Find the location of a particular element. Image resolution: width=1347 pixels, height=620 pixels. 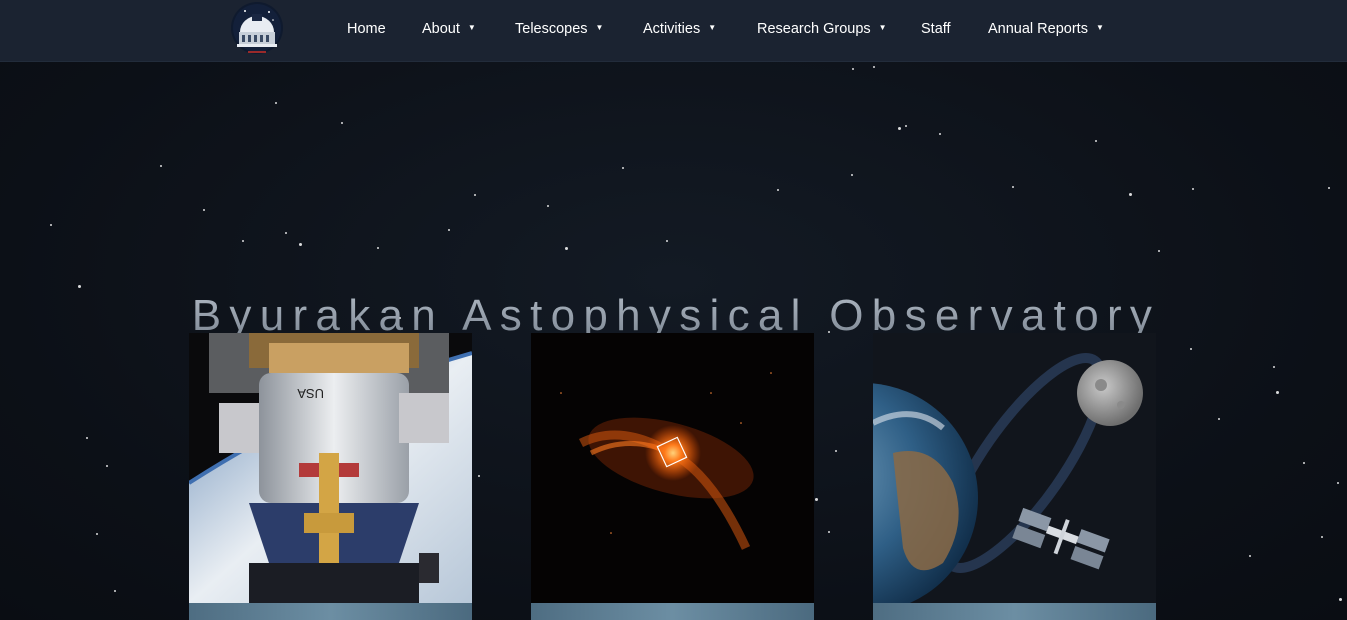

earth-moon-satellite-image is located at coordinates (1014, 468).